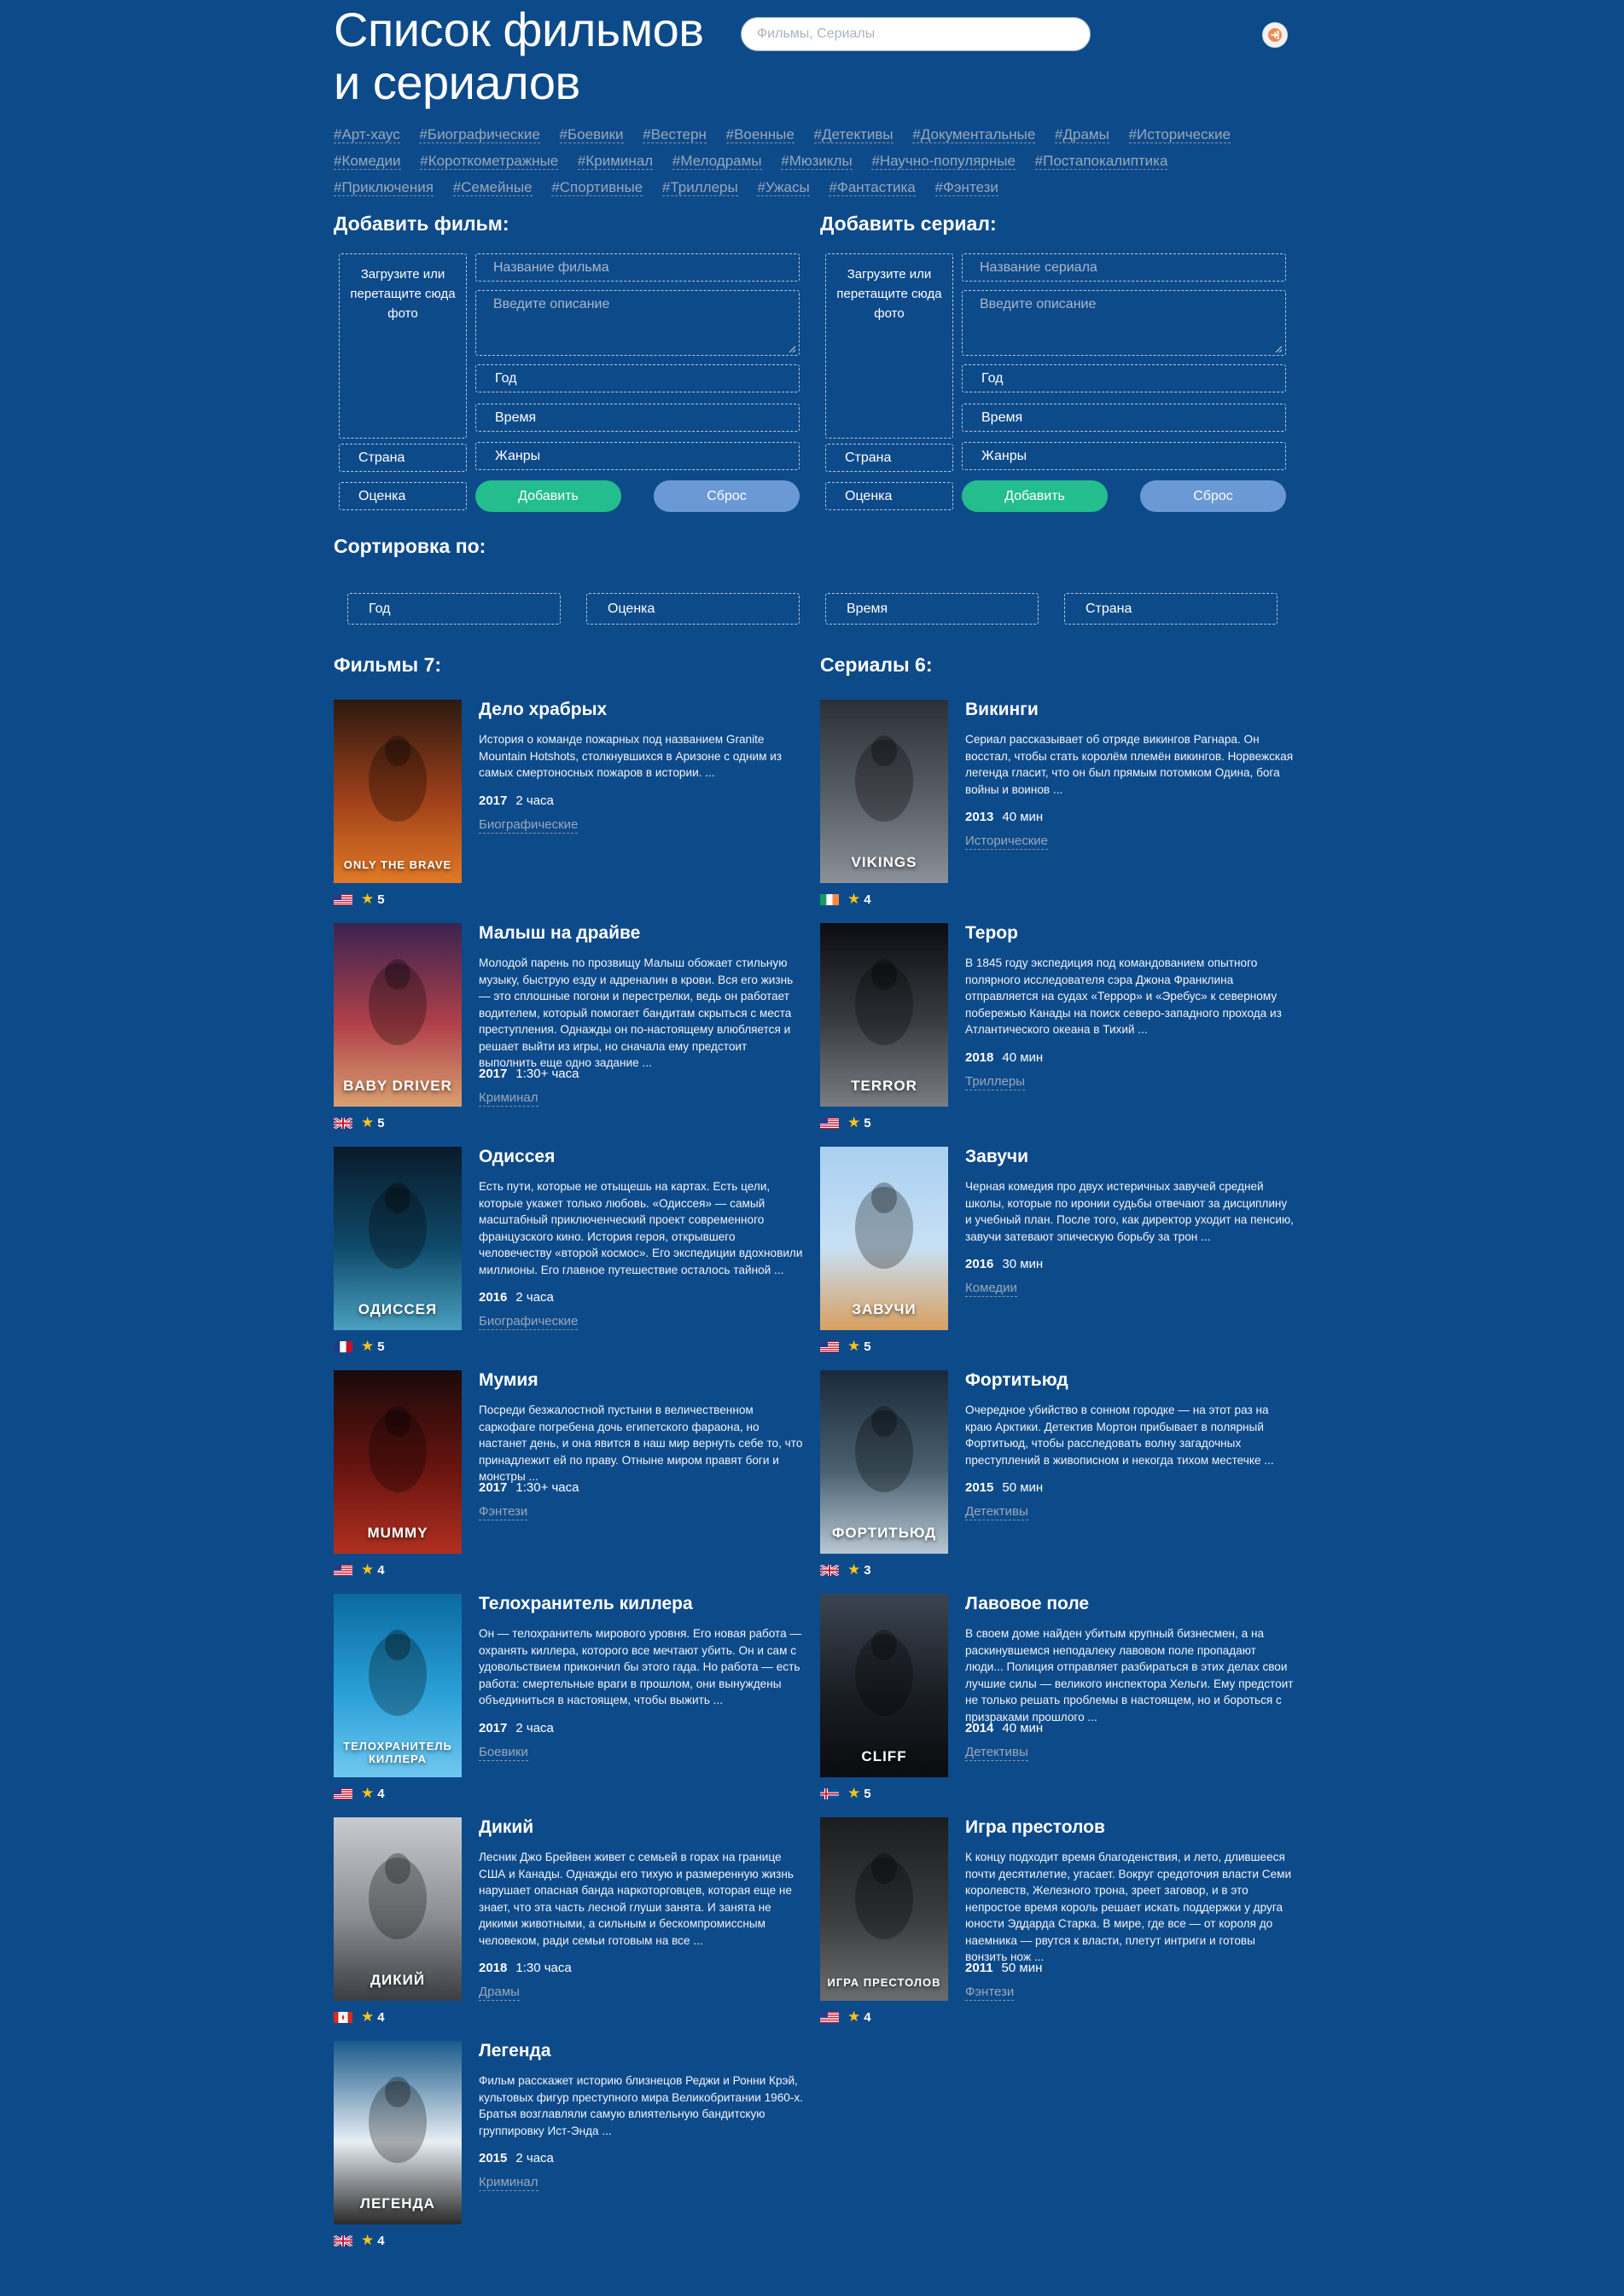 The image size is (1624, 2296). Describe the element at coordinates (560, 933) in the screenshot. I see `card-title: Малыш на драйве` at that location.